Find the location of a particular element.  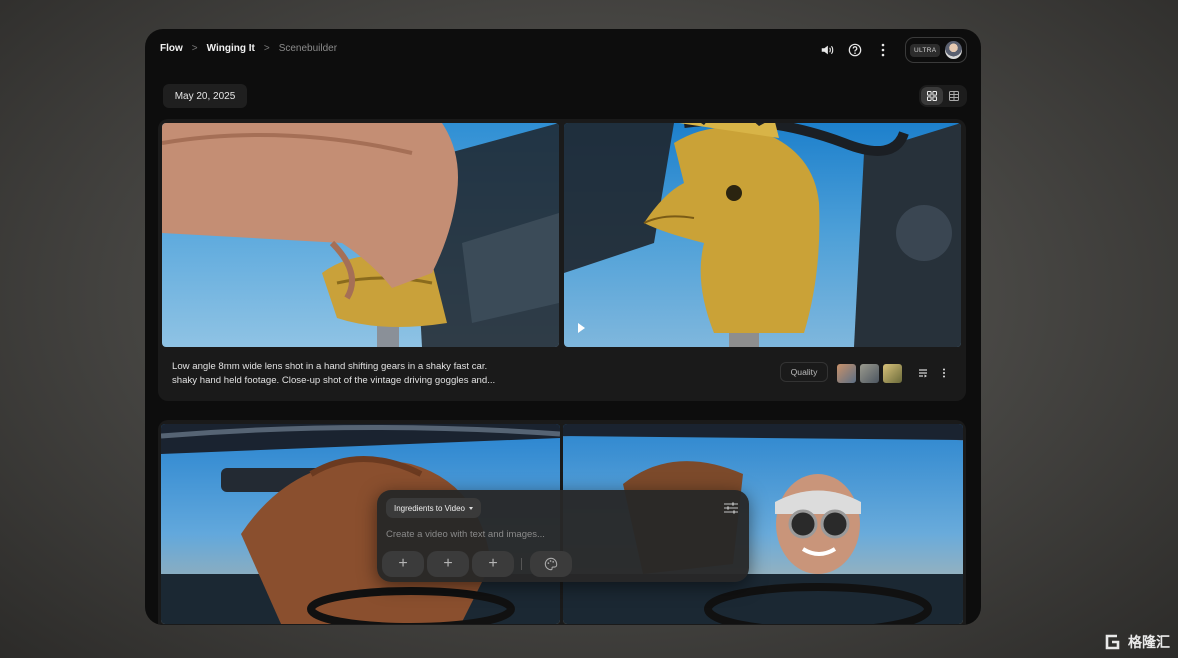

chevron-down-icon is located at coordinates (471, 508).